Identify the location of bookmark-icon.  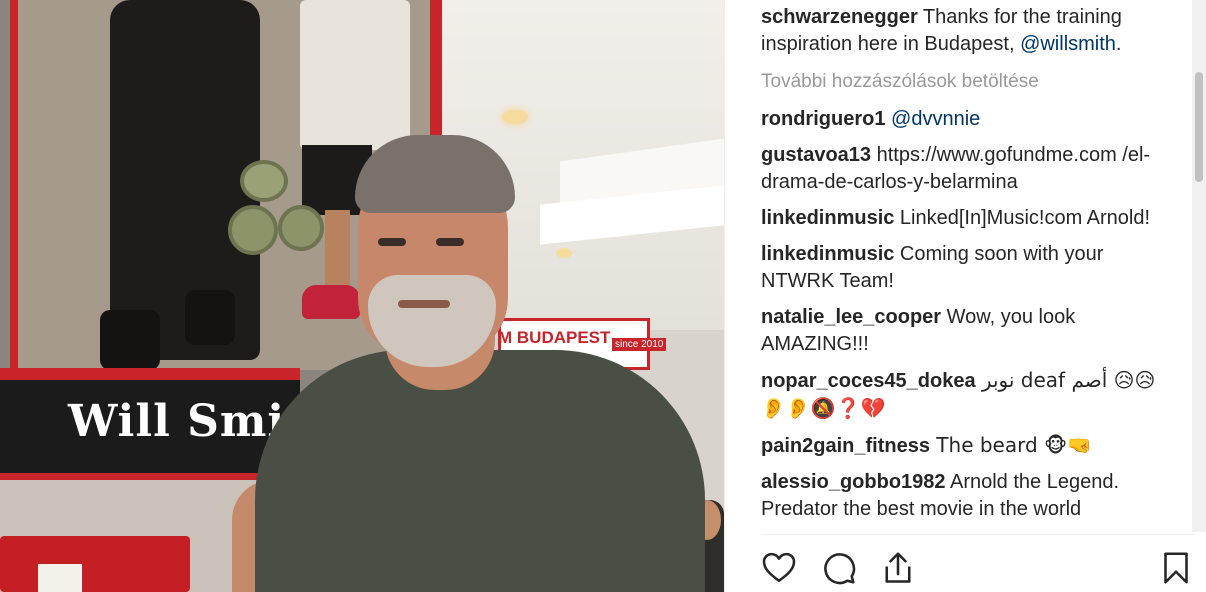
(1176, 568).